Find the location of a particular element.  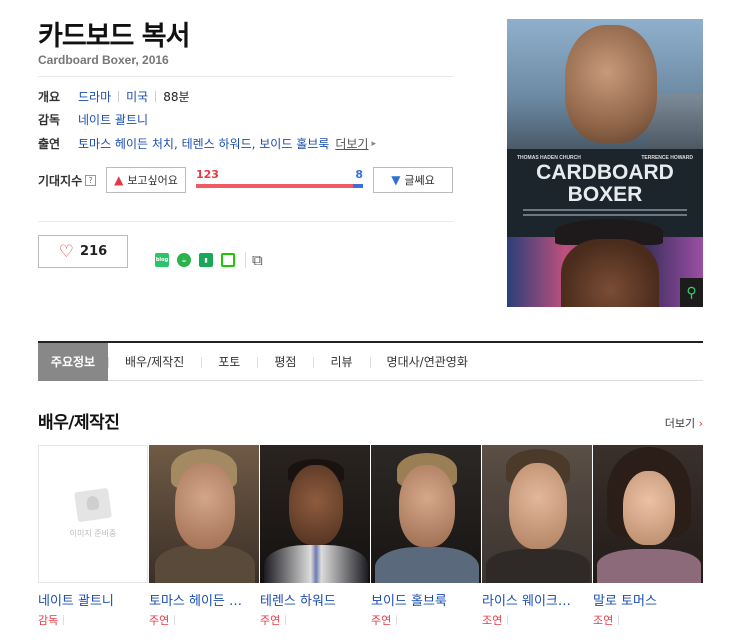

like-button: ♡ 216 is located at coordinates (83, 251).